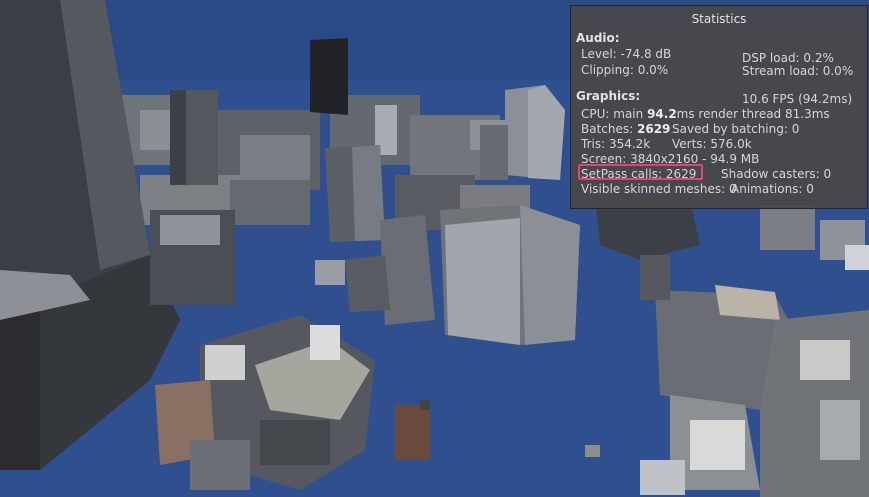  Describe the element at coordinates (719, 19) in the screenshot. I see `statistics-title: Statistics` at that location.